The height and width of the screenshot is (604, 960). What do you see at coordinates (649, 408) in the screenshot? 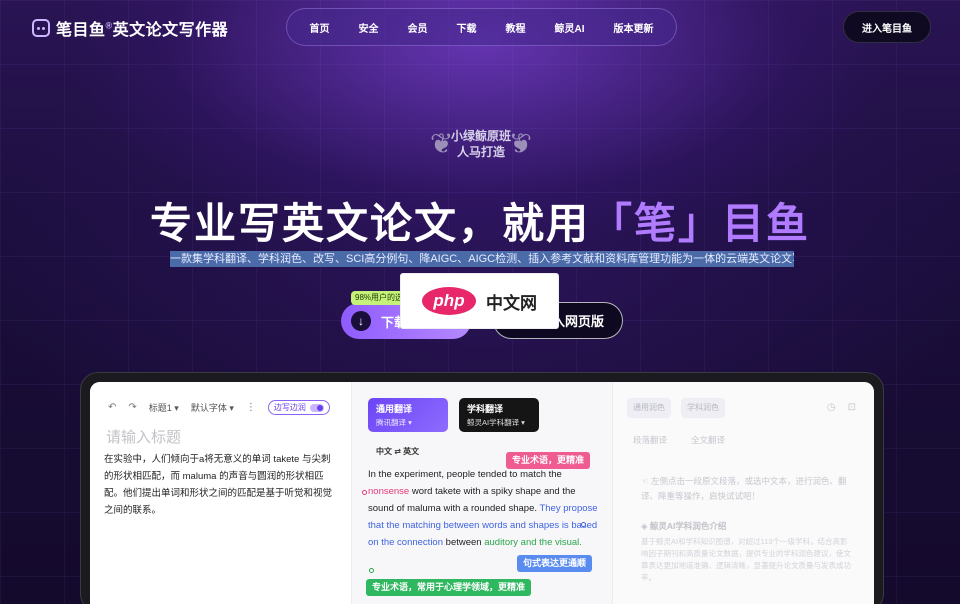
I see `tab-general-polish: 通用润色` at bounding box center [649, 408].